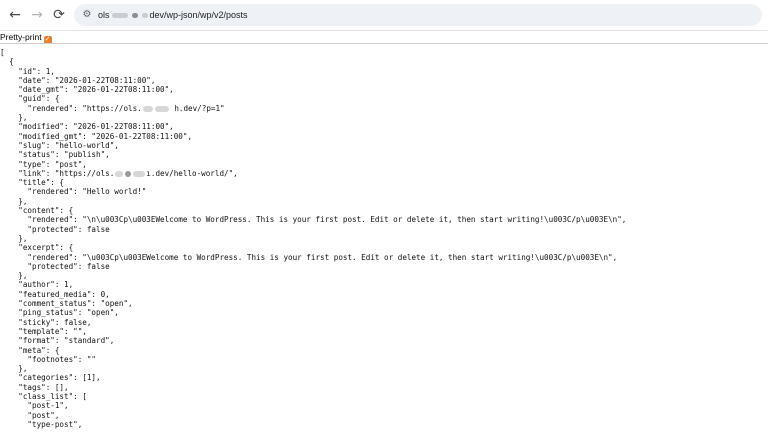 This screenshot has width=768, height=436. Describe the element at coordinates (59, 313) in the screenshot. I see `json-line: "ping_status": "open",` at that location.